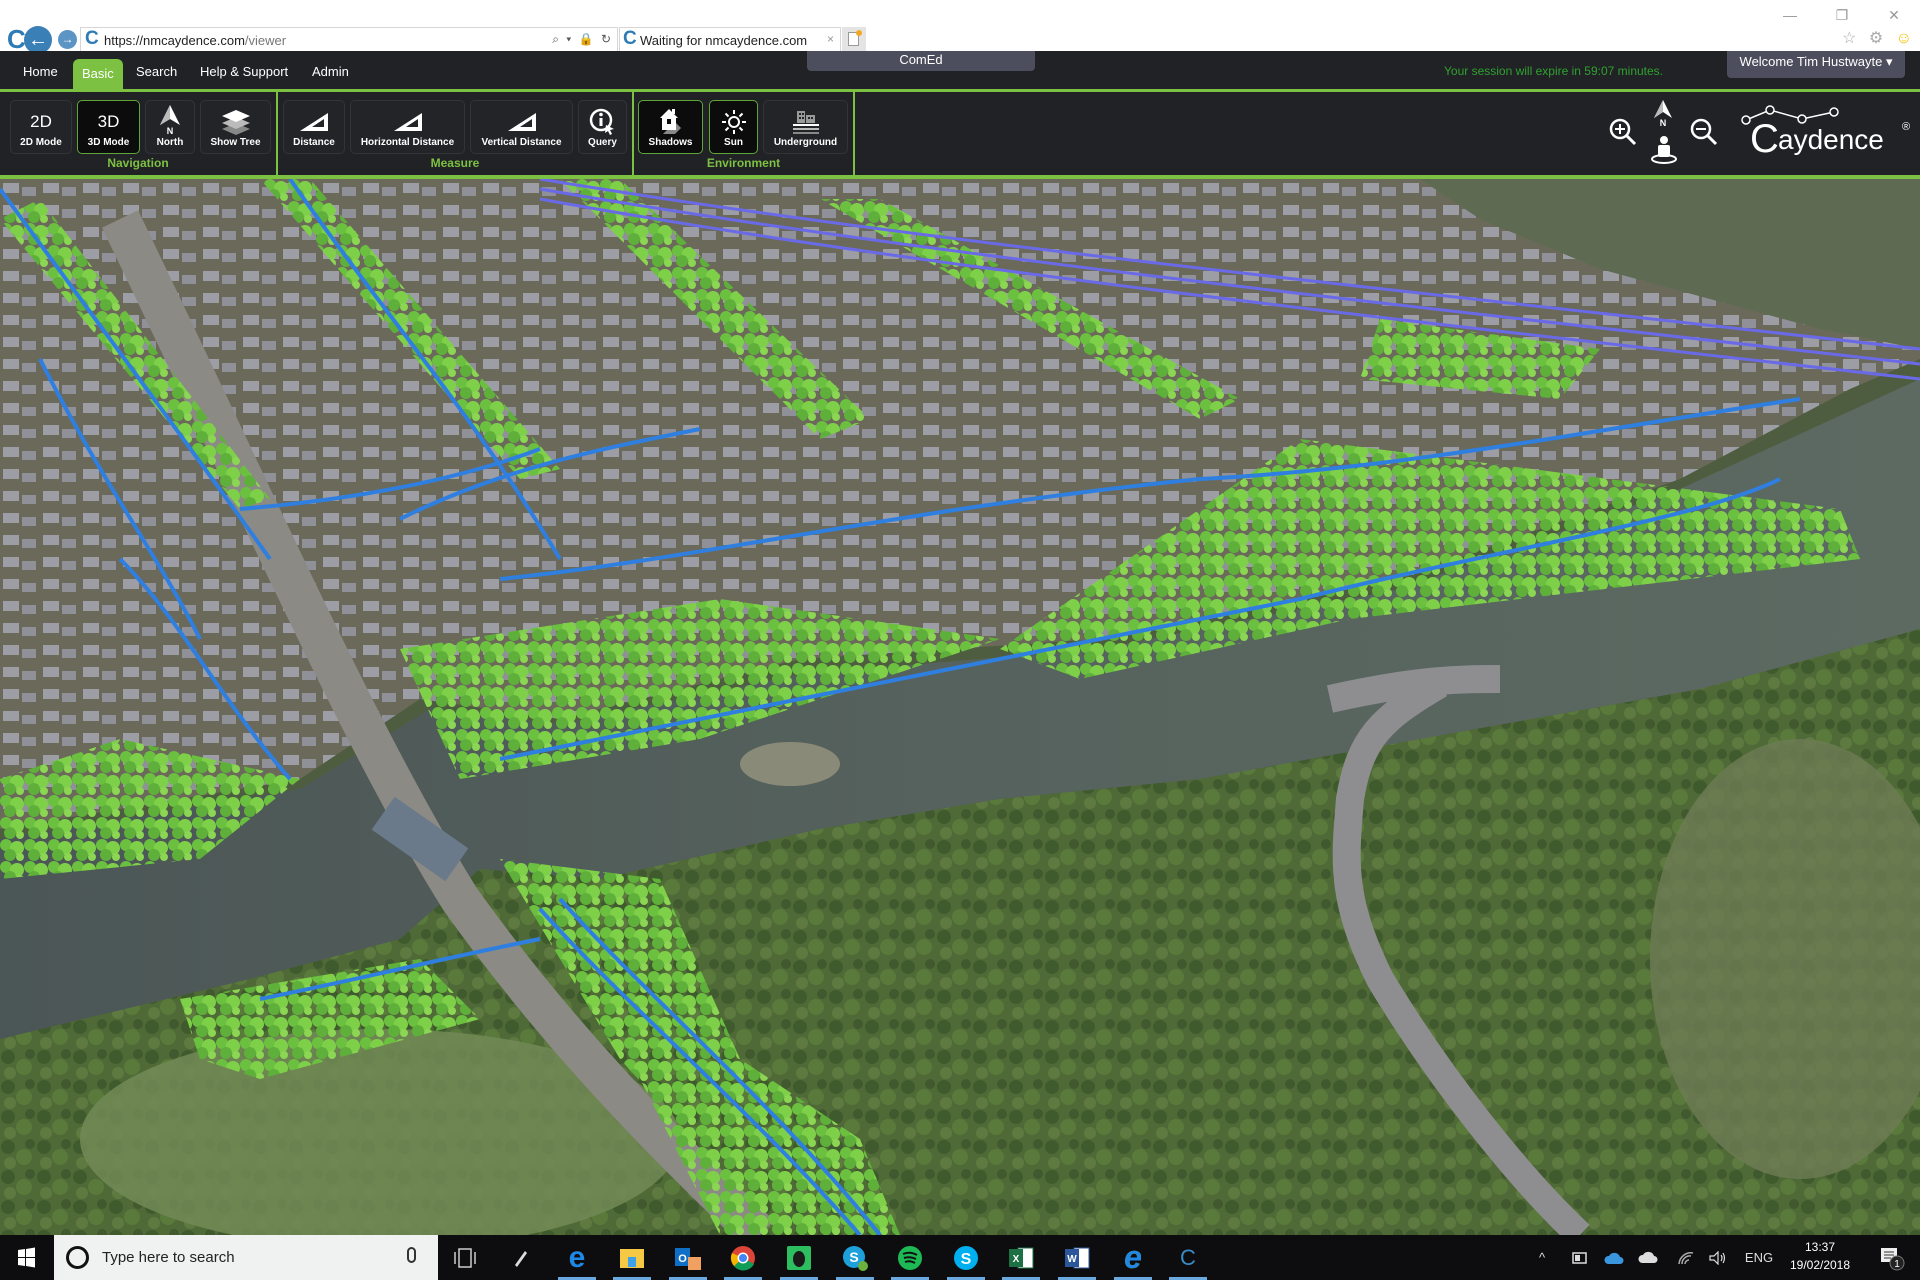 Image resolution: width=1920 pixels, height=1285 pixels. What do you see at coordinates (670, 121) in the screenshot?
I see `house-shadow-icon` at bounding box center [670, 121].